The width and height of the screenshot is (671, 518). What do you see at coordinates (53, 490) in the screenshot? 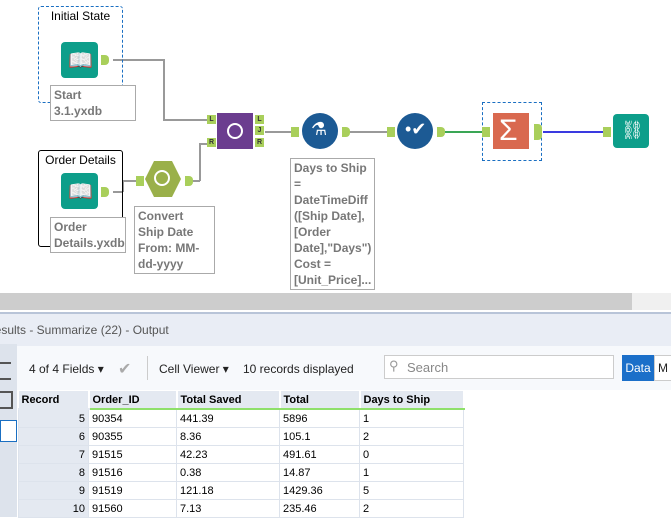
I see `table-cell: 9` at bounding box center [53, 490].